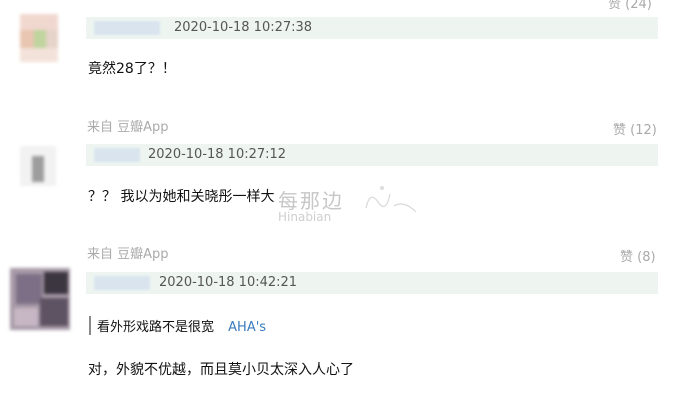 This screenshot has width=692, height=409. What do you see at coordinates (217, 154) in the screenshot?
I see `comment-time: 2020-10-18 10:27:12` at bounding box center [217, 154].